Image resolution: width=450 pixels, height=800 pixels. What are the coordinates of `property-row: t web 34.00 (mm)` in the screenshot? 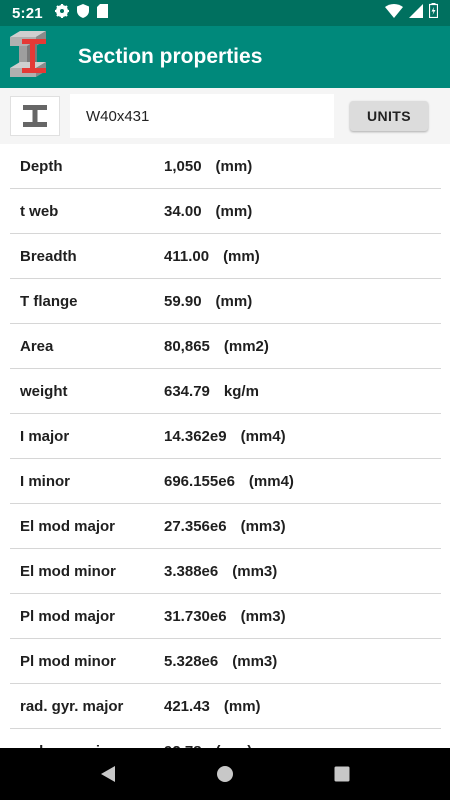 It's located at (225, 211).